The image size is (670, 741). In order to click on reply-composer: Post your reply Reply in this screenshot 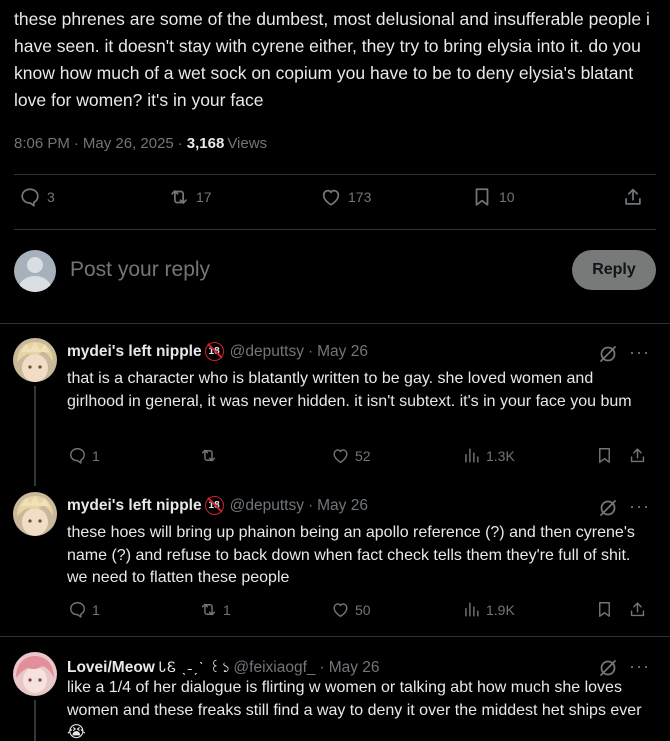, I will do `click(335, 272)`.